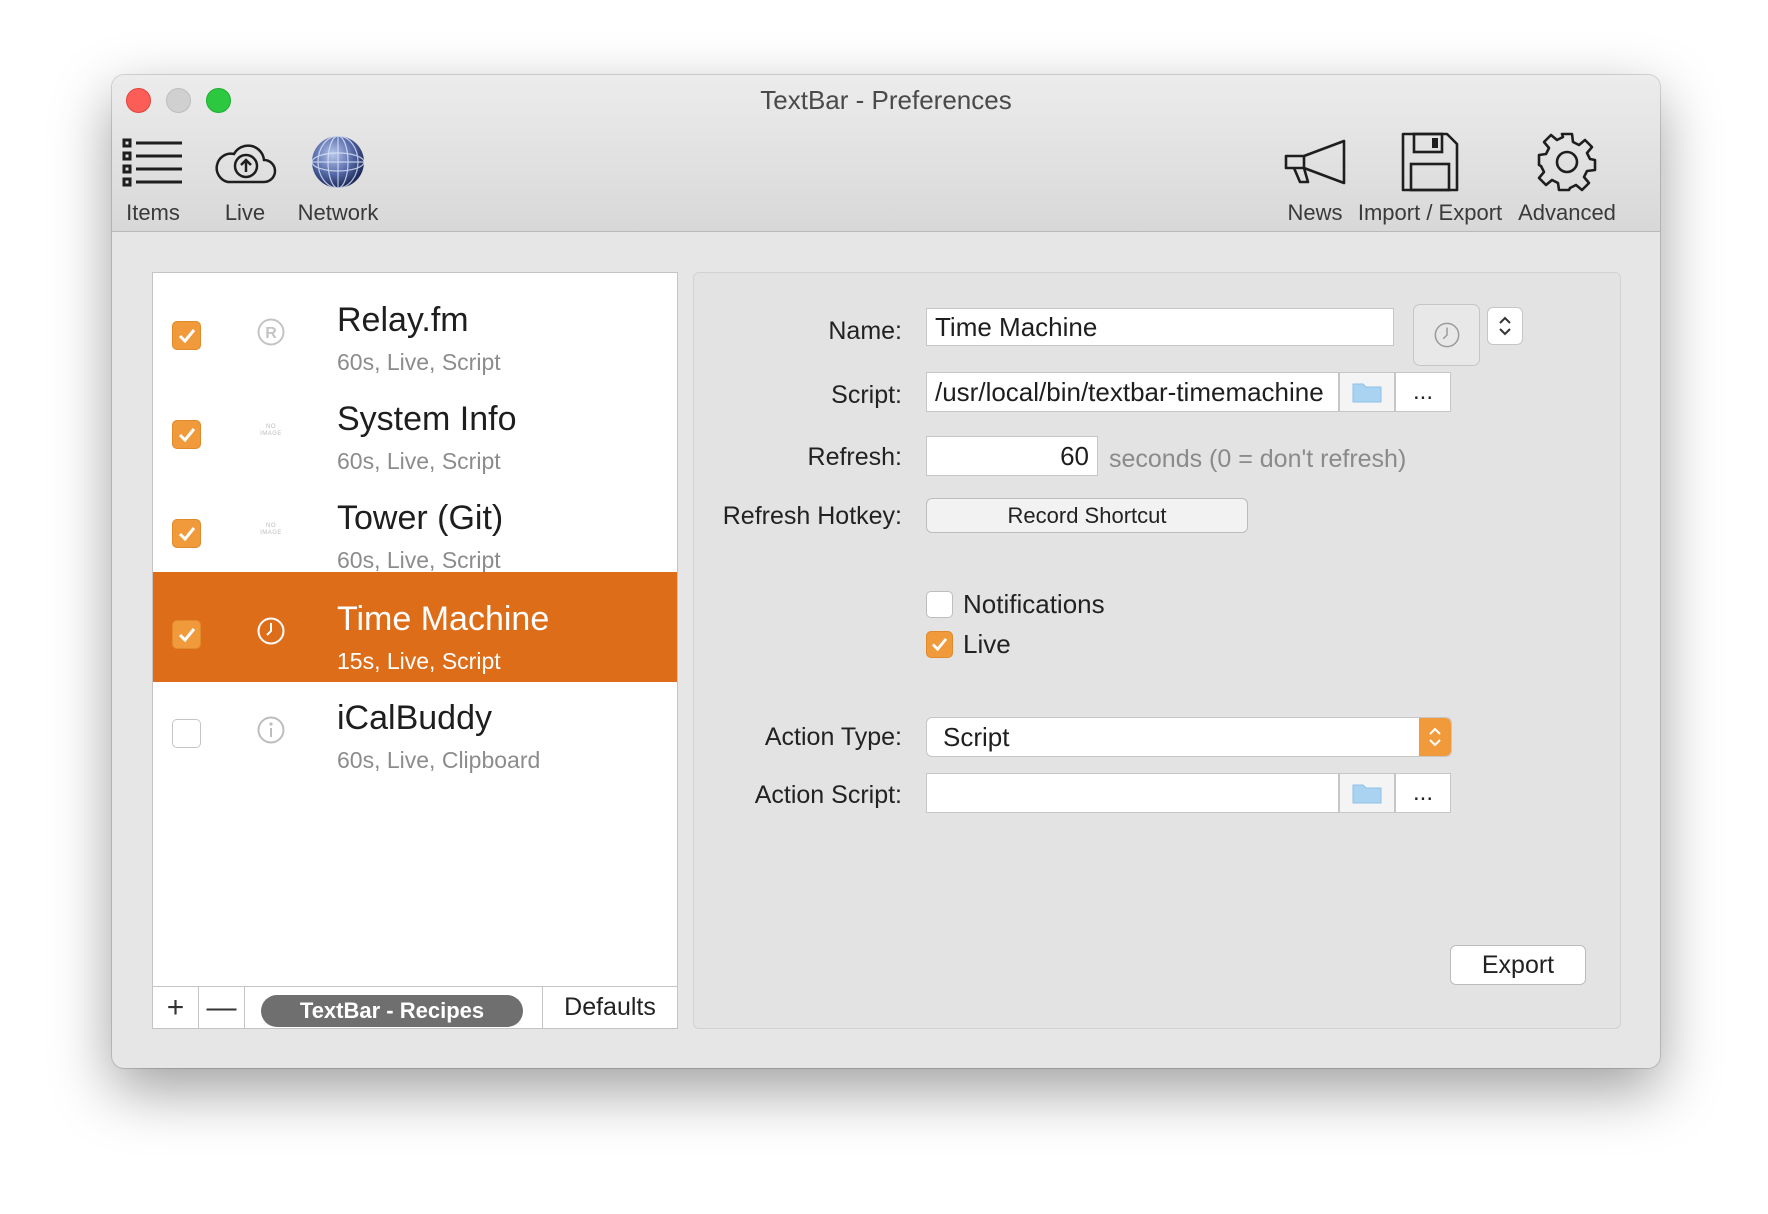  I want to click on remove-item-button: —, so click(222, 1007).